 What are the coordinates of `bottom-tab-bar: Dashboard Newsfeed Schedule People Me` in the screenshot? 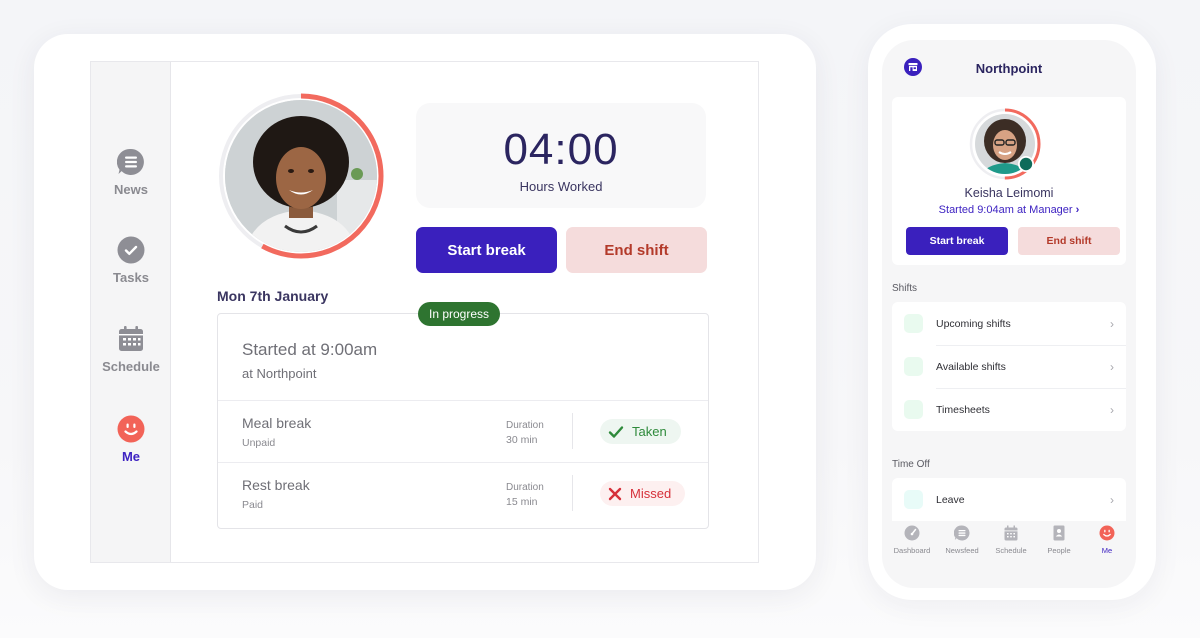 It's located at (1009, 550).